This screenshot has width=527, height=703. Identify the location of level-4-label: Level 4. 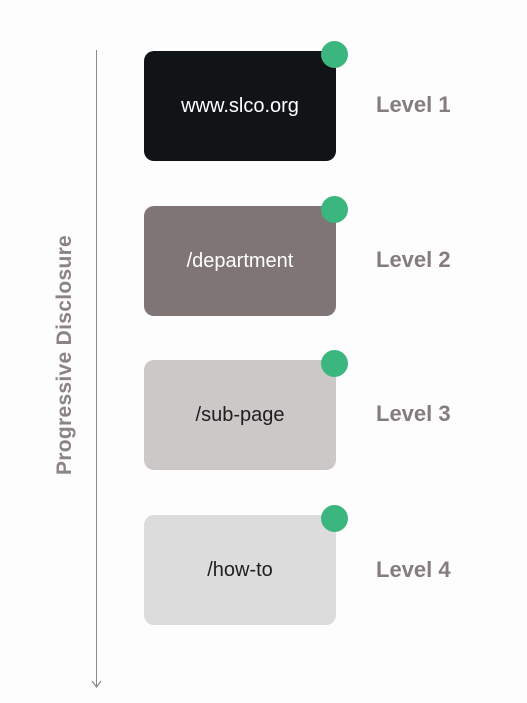
(413, 569).